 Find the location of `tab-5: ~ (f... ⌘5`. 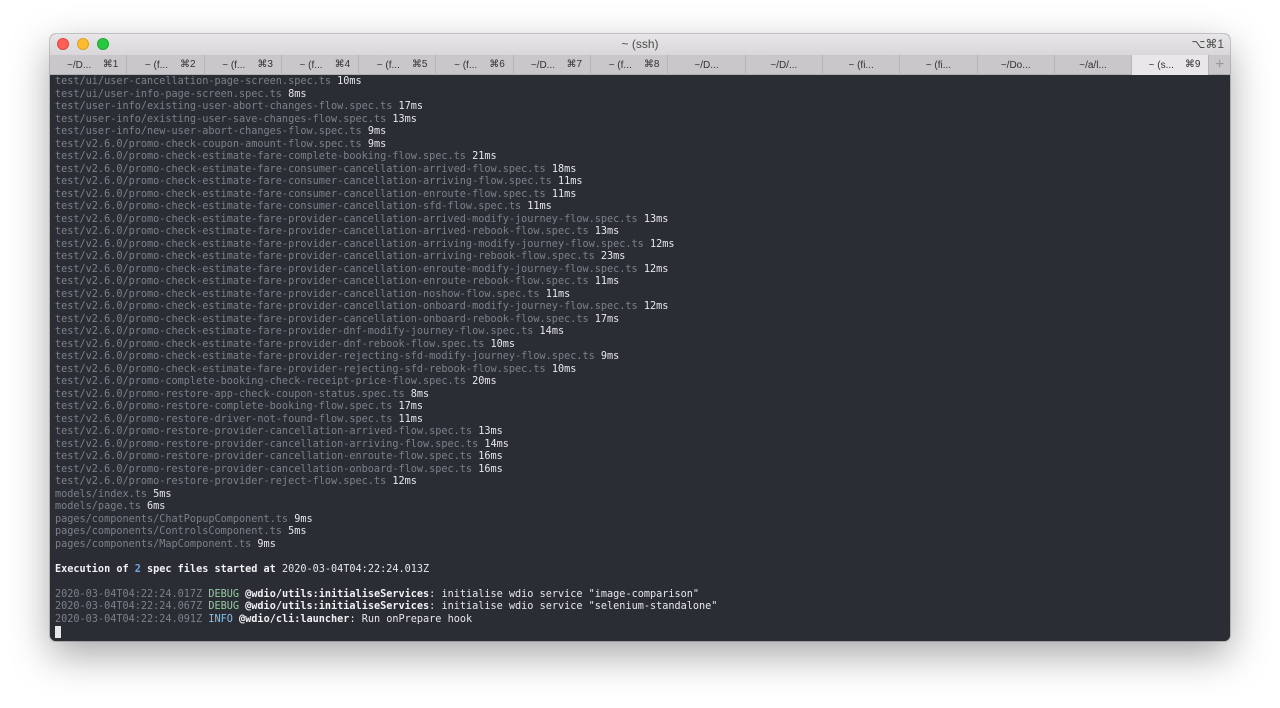

tab-5: ~ (f... ⌘5 is located at coordinates (398, 65).